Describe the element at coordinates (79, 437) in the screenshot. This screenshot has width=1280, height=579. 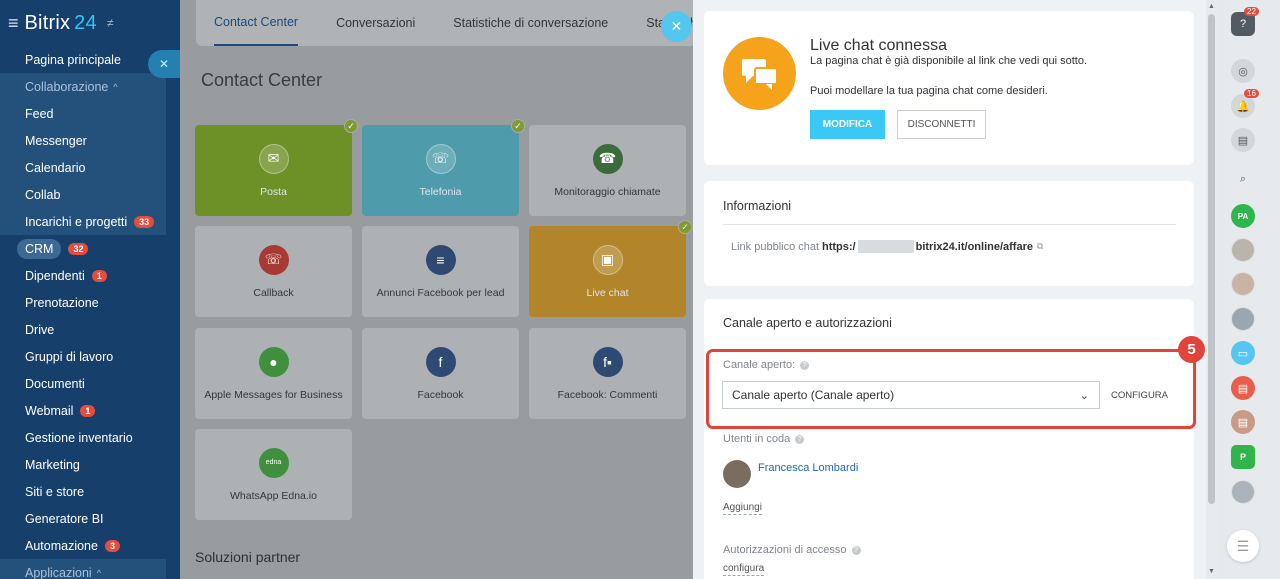
I see `sidebar-item-label: Gestione inventario` at that location.